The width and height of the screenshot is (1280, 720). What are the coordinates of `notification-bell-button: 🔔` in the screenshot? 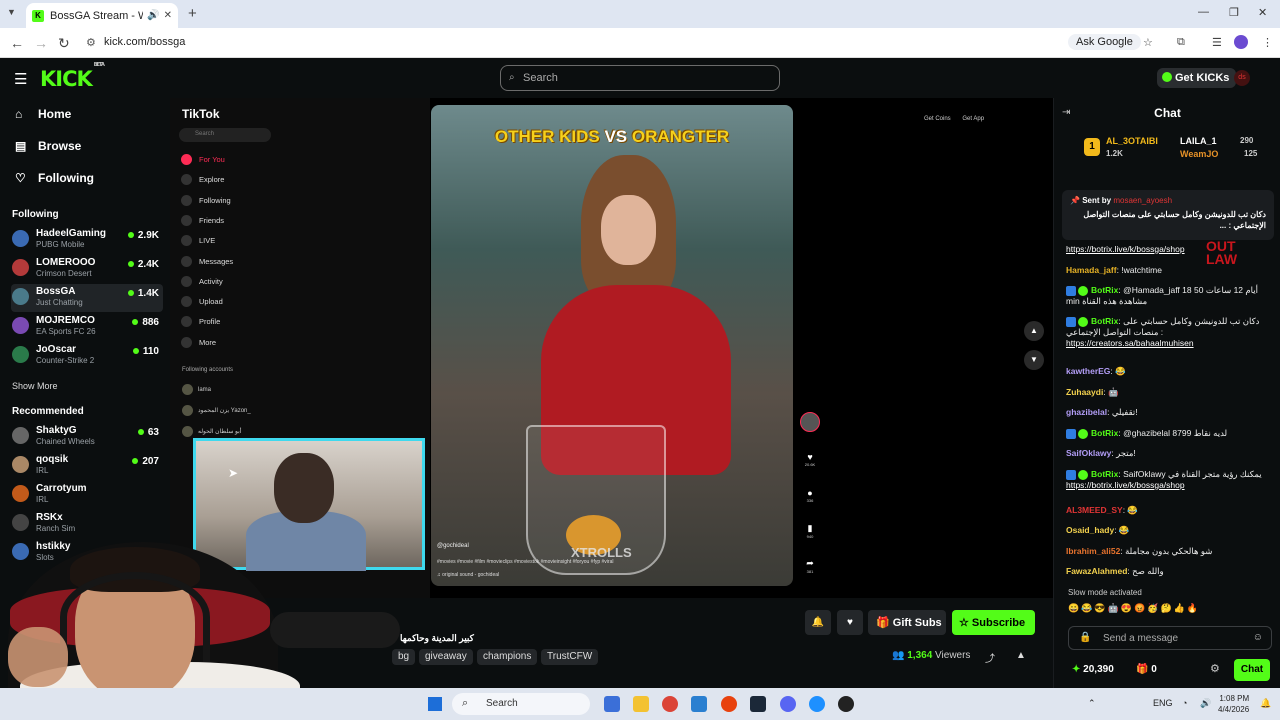 It's located at (818, 622).